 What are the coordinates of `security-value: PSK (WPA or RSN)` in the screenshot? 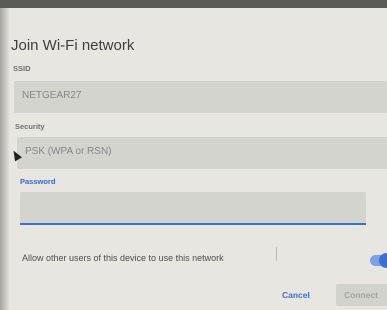 It's located at (68, 151).